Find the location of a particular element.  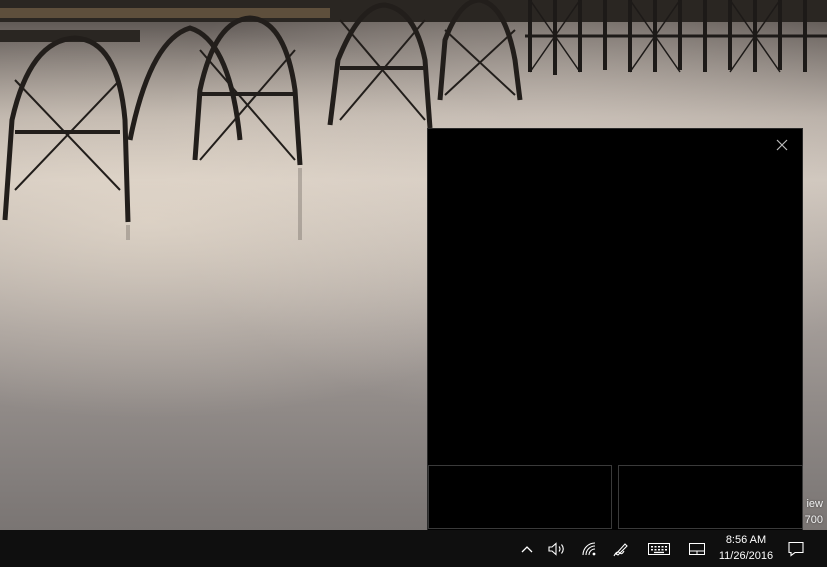

touch-keyboard-button is located at coordinates (659, 548).